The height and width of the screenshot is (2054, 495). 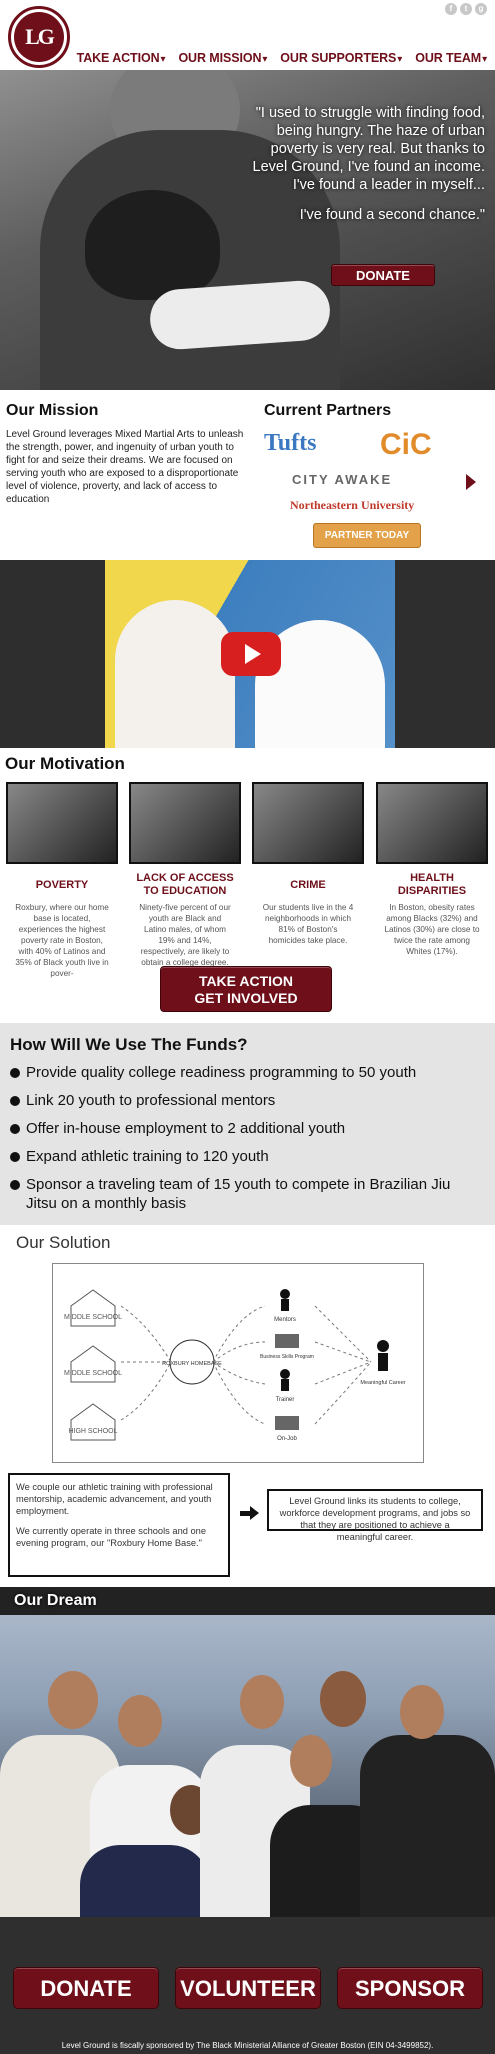 I want to click on partner-logo-city-awake: CITY AWAKE, so click(x=342, y=479).